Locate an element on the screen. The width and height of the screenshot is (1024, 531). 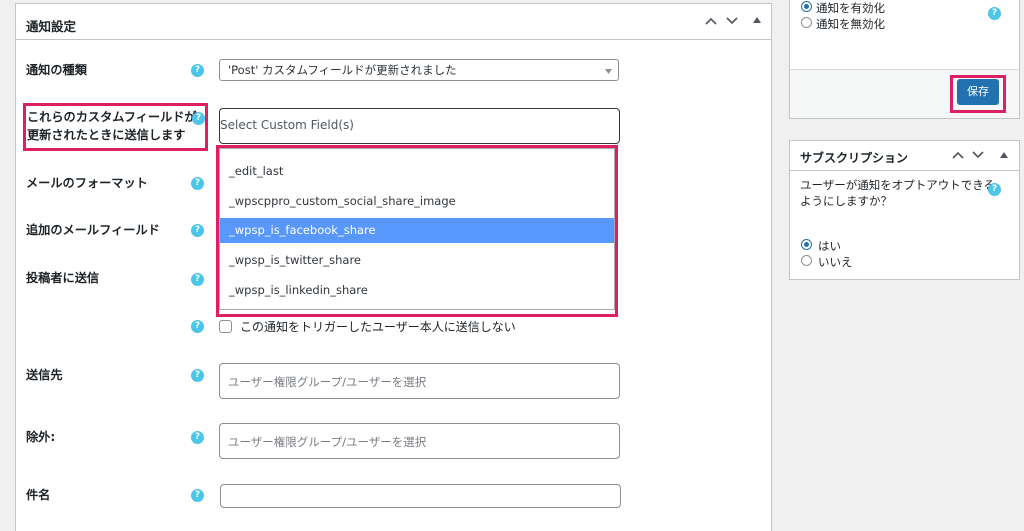
no-trigger-user-checkbox is located at coordinates (225, 326).